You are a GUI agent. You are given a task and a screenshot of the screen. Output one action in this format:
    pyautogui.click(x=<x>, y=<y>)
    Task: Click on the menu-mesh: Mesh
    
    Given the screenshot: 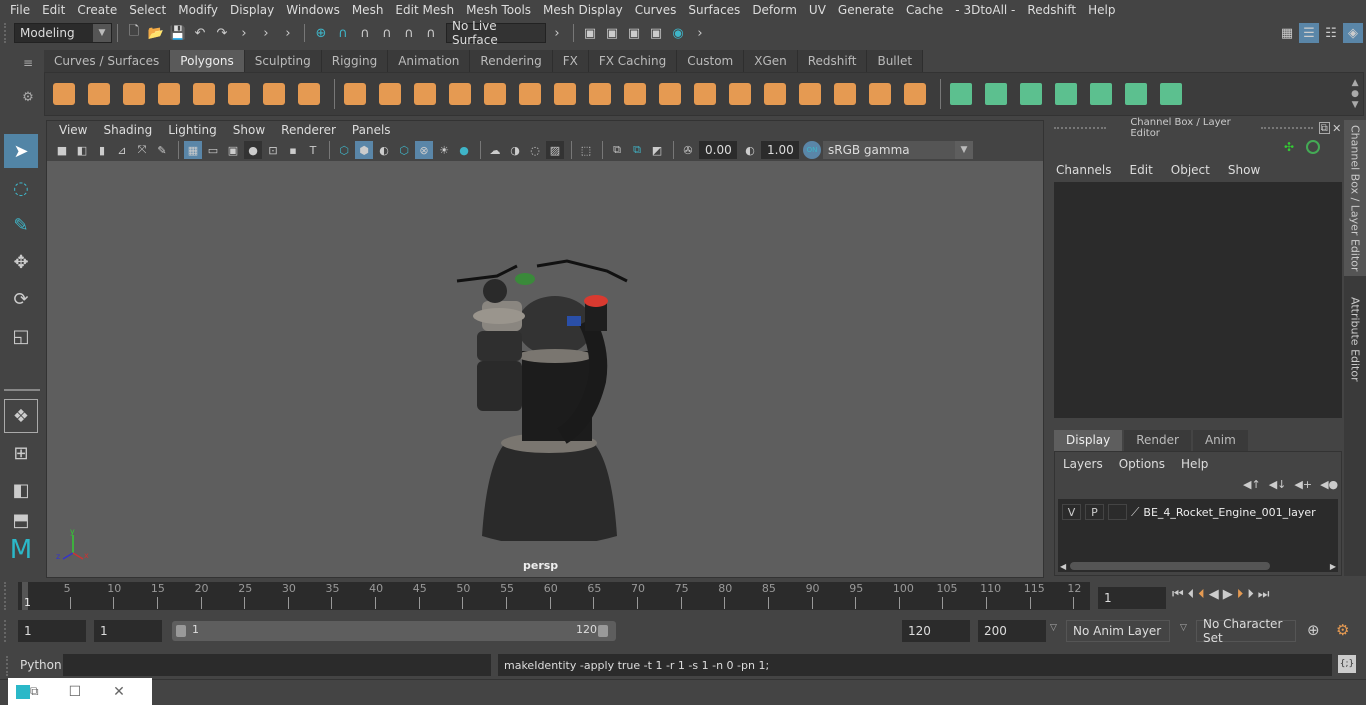 What is the action you would take?
    pyautogui.click(x=368, y=10)
    